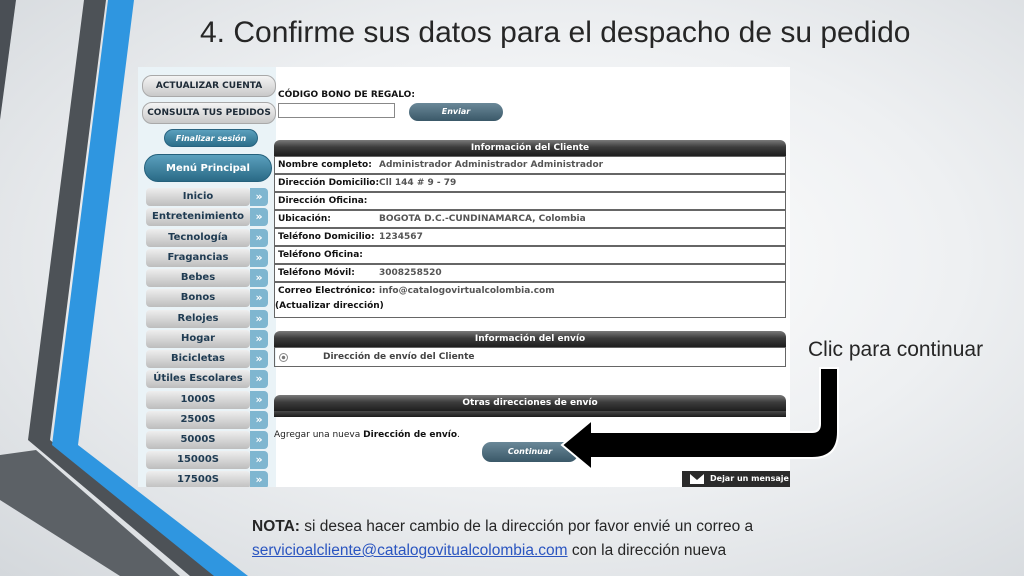 The width and height of the screenshot is (1024, 576). Describe the element at coordinates (896, 349) in the screenshot. I see `callout-text: Clic para continuar` at that location.